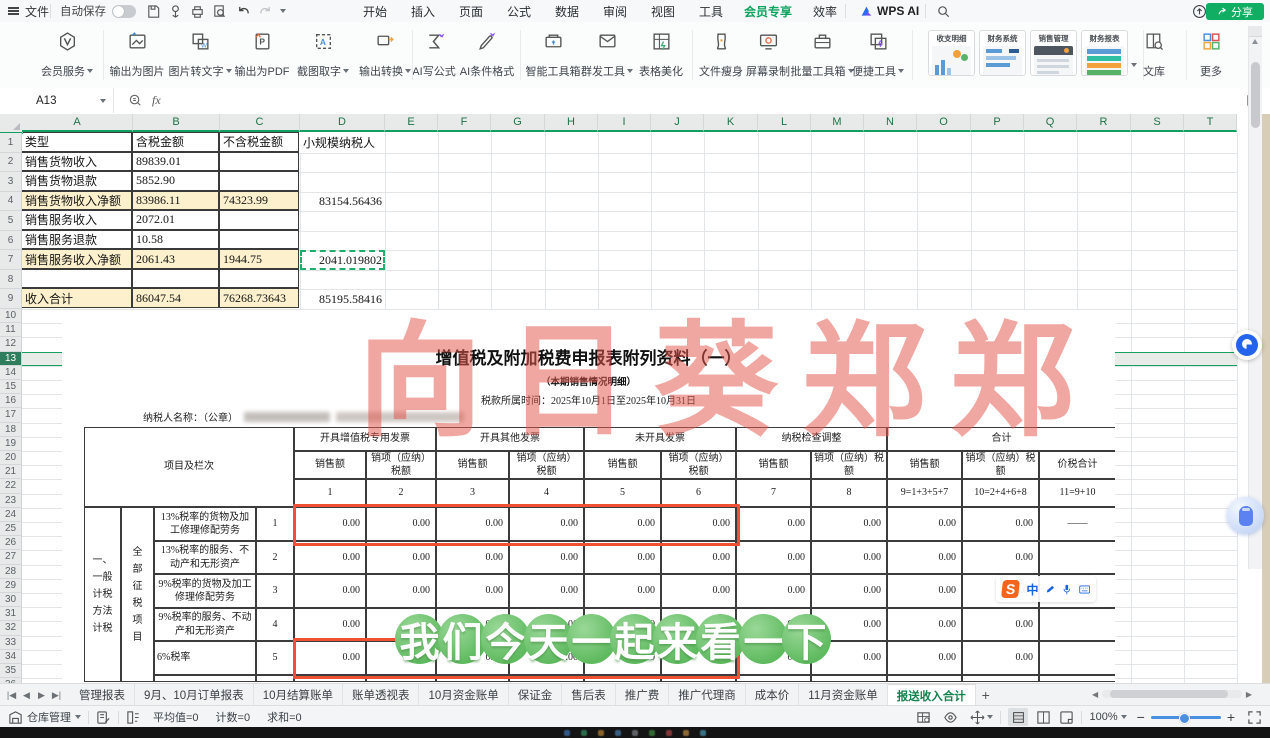 This screenshot has width=1270, height=738. What do you see at coordinates (176, 123) in the screenshot?
I see `column-header-B: B` at bounding box center [176, 123].